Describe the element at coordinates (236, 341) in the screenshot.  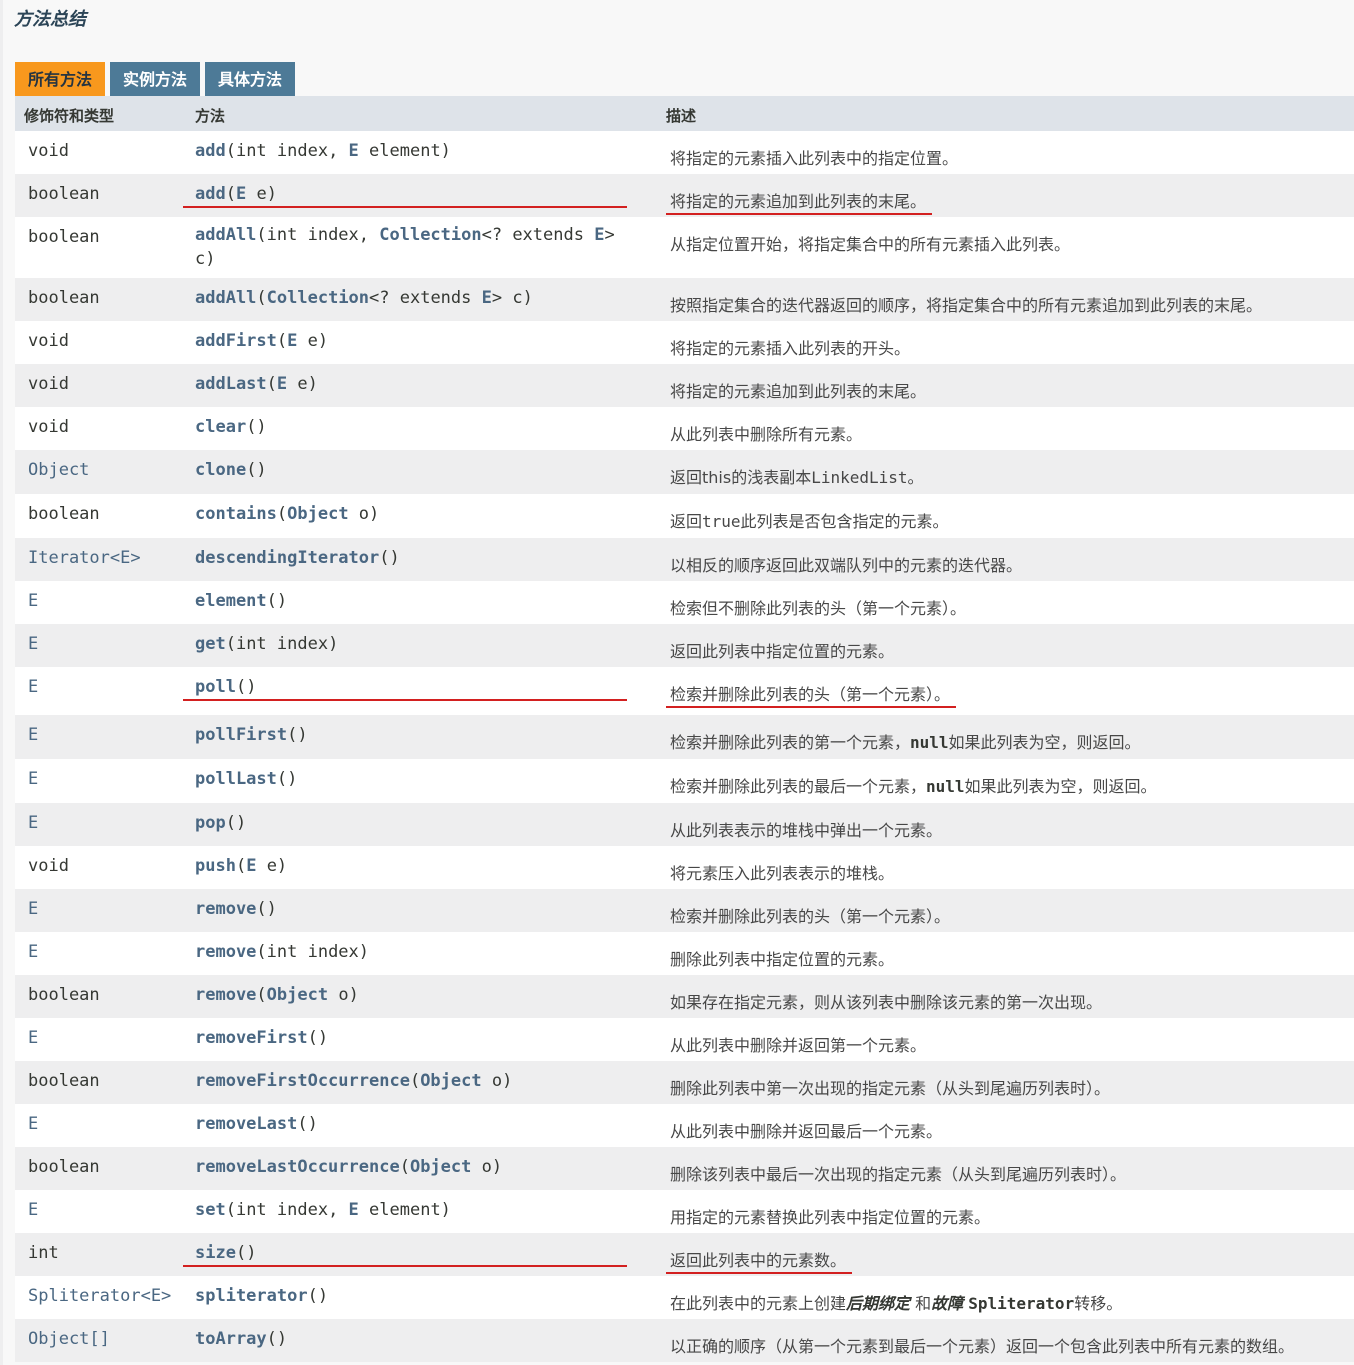
I see `method-name-link: addFirst` at that location.